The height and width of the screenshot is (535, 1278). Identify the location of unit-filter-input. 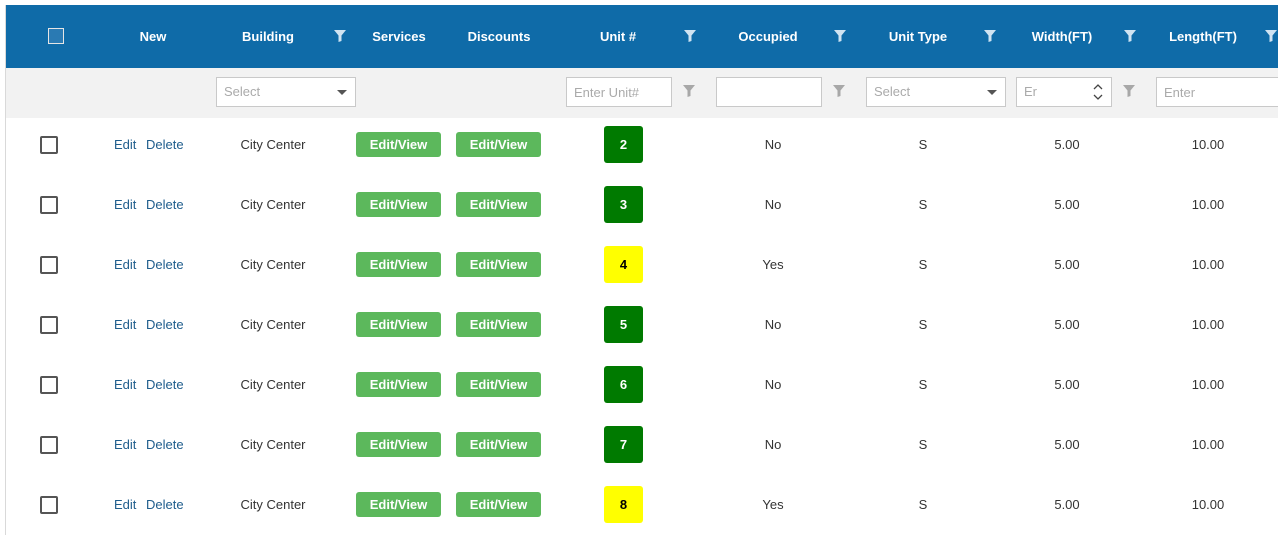
(619, 92).